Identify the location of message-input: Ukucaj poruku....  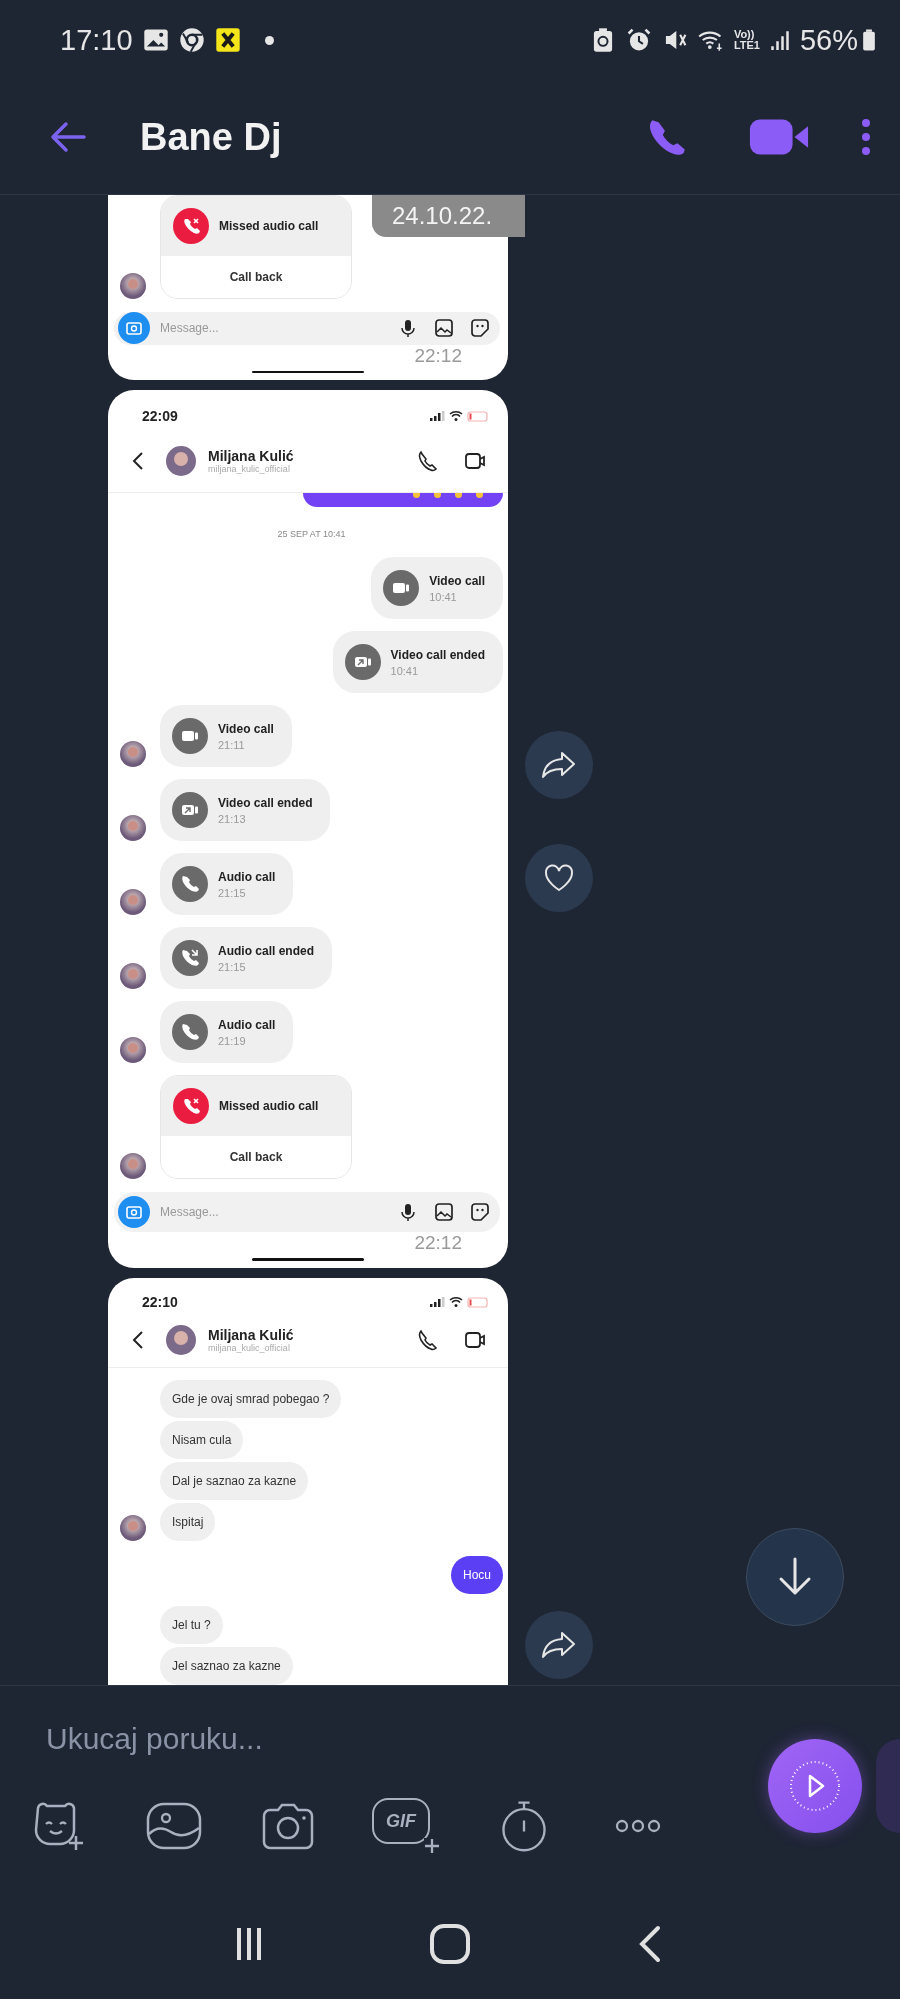
(386, 1739).